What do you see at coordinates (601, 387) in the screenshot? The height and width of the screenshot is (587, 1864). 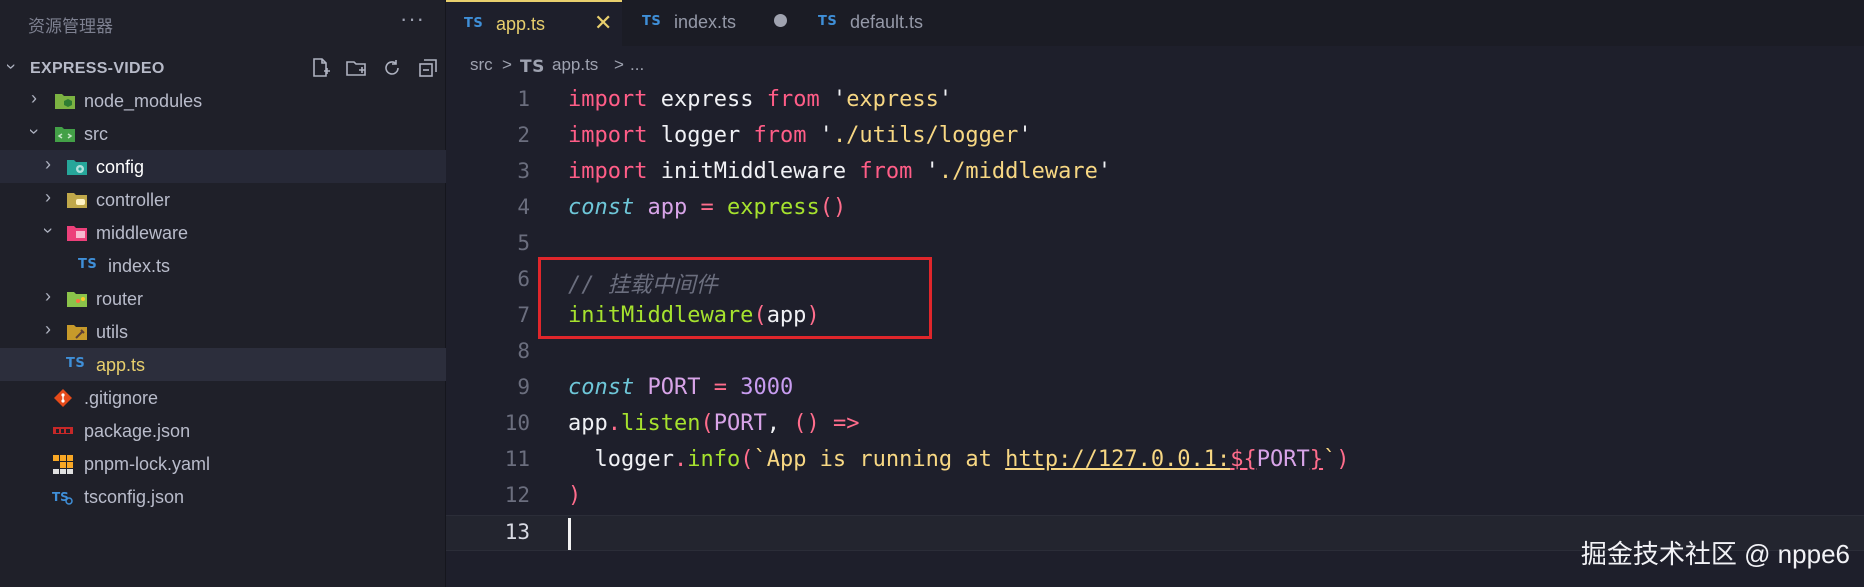 I see `code-token: const` at bounding box center [601, 387].